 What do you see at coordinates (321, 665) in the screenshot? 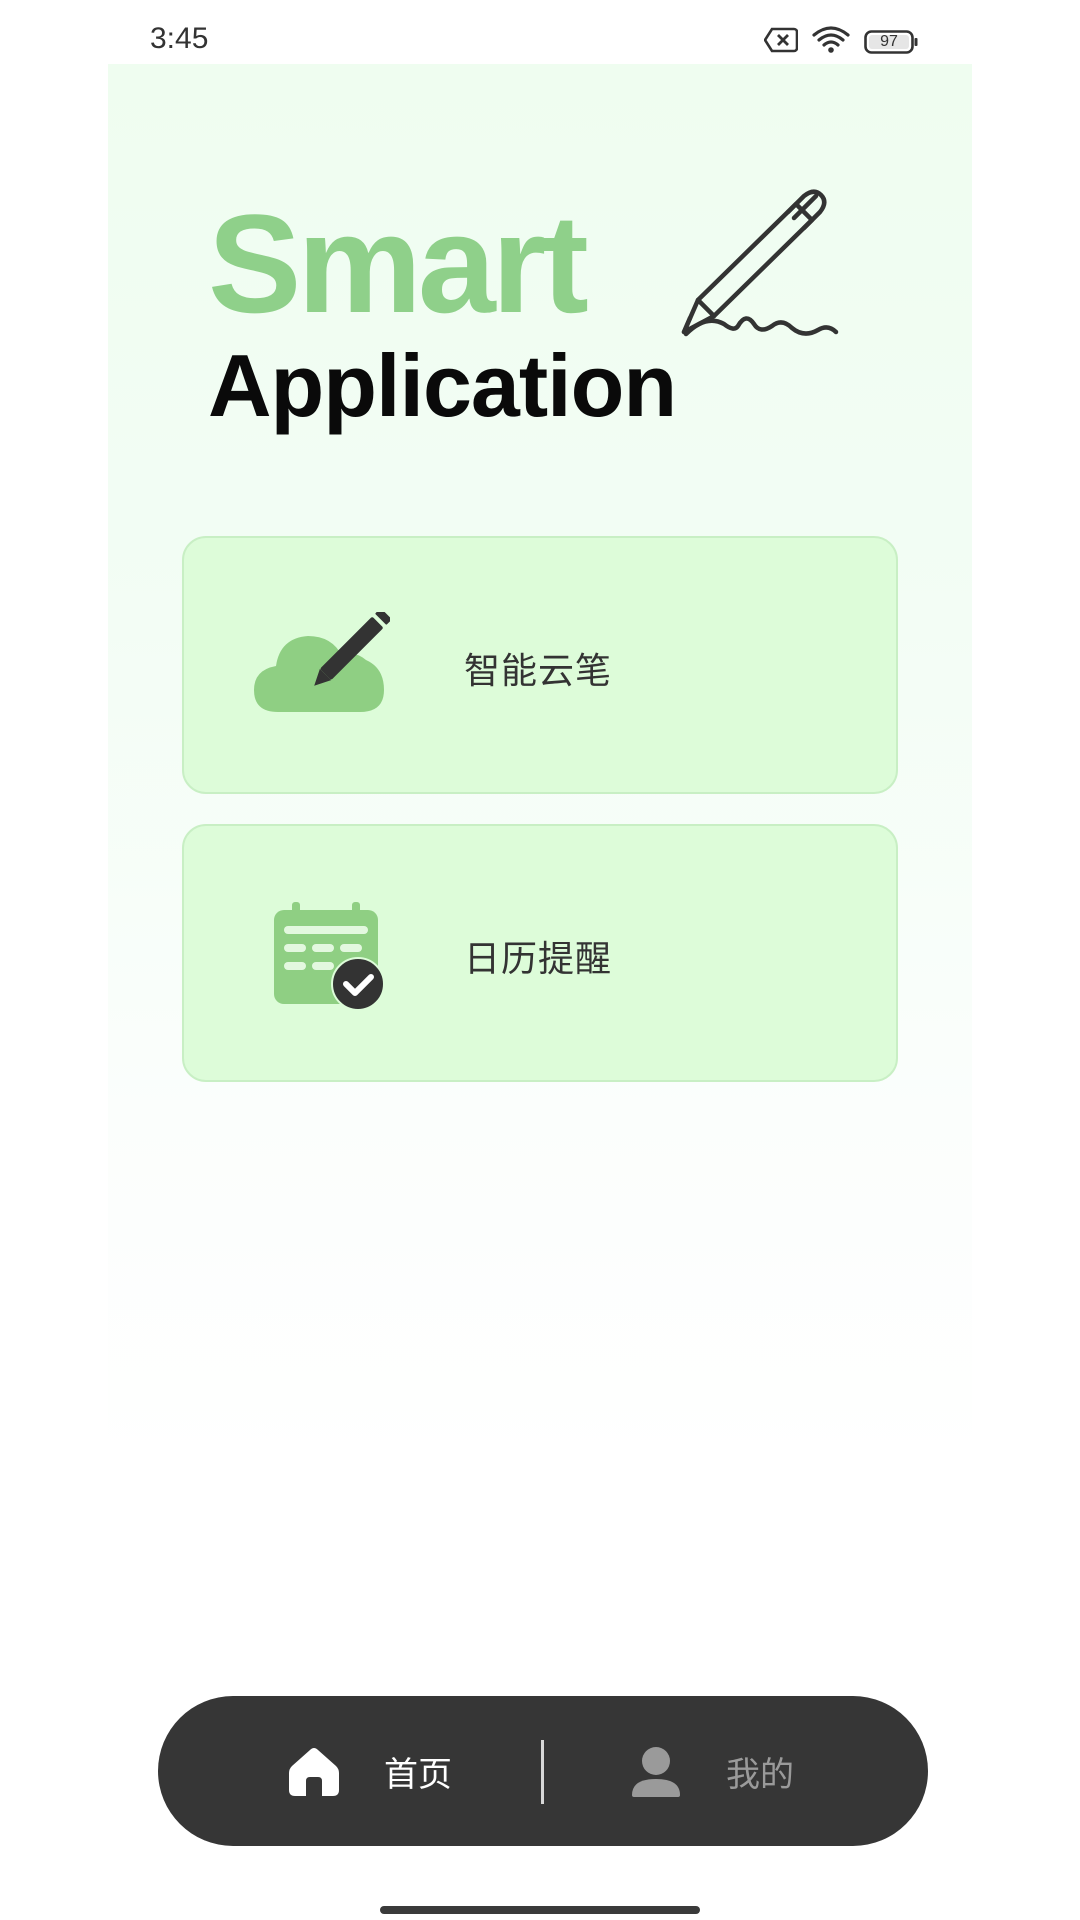
I see `cloud-pen-icon` at bounding box center [321, 665].